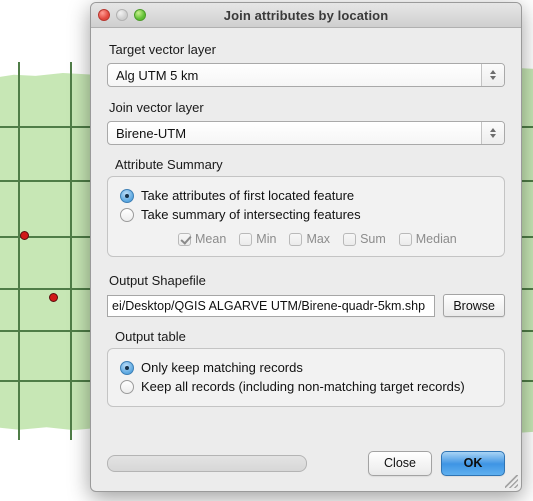 This screenshot has height=501, width=533. I want to click on target-vector-layer-label: Target vector layer, so click(162, 49).